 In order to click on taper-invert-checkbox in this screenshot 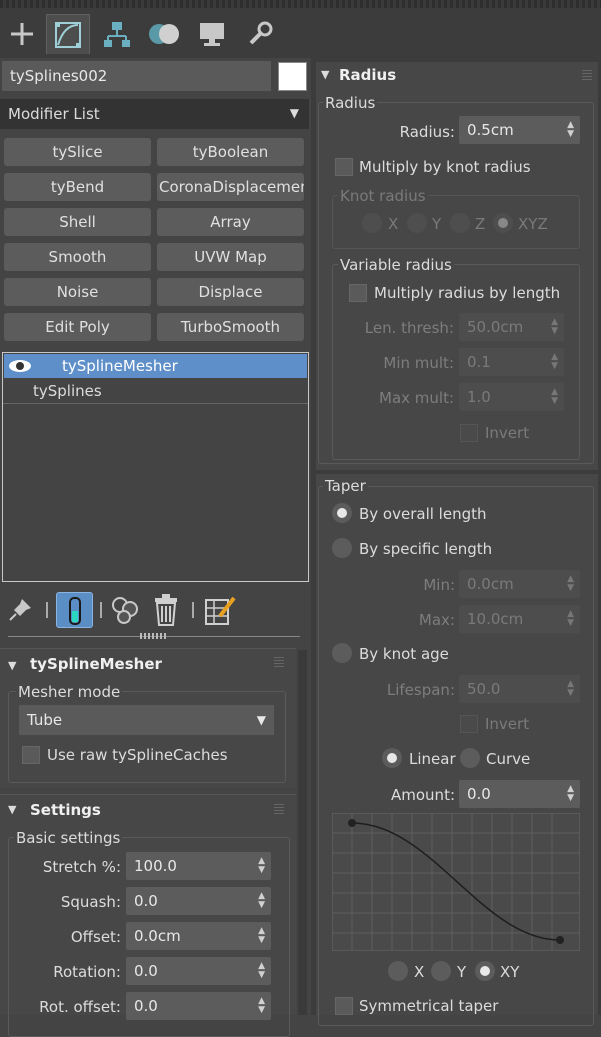, I will do `click(469, 724)`.